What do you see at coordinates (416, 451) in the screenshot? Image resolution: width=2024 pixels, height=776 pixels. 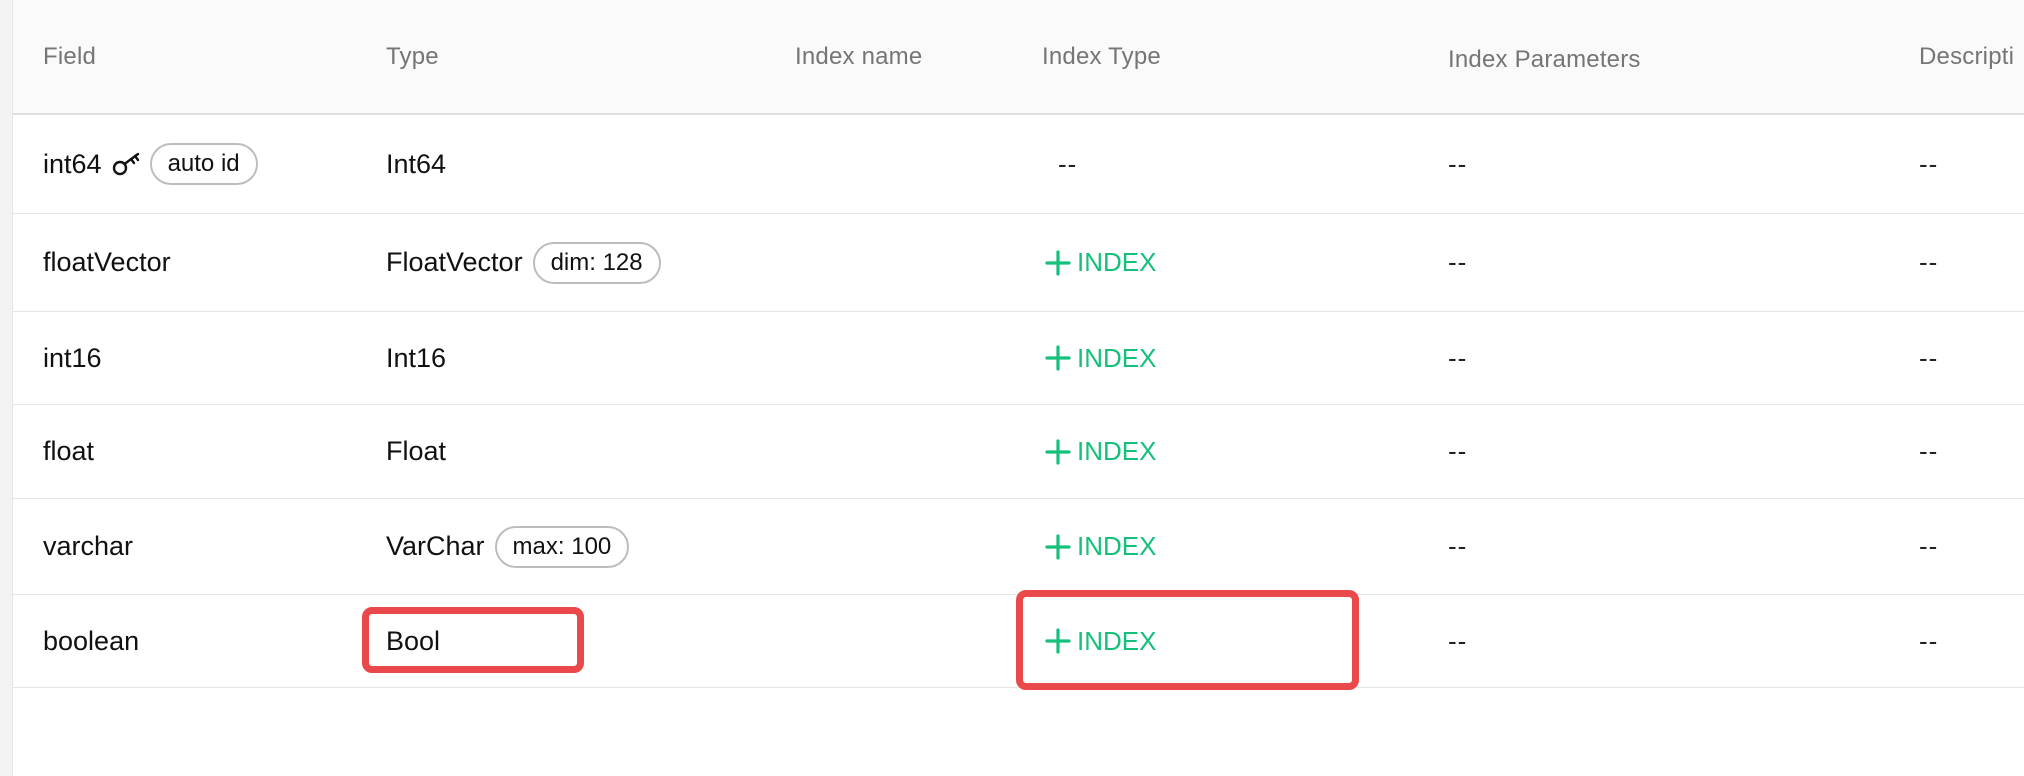 I see `type-cell: Float` at bounding box center [416, 451].